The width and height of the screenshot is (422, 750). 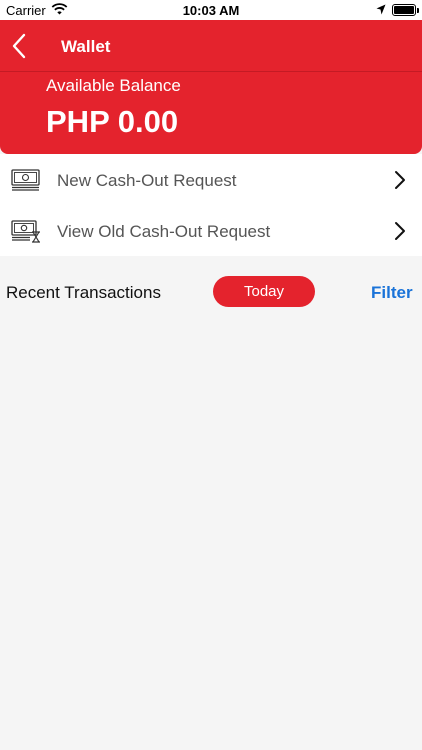 I want to click on cash-history-icon, so click(x=25, y=231).